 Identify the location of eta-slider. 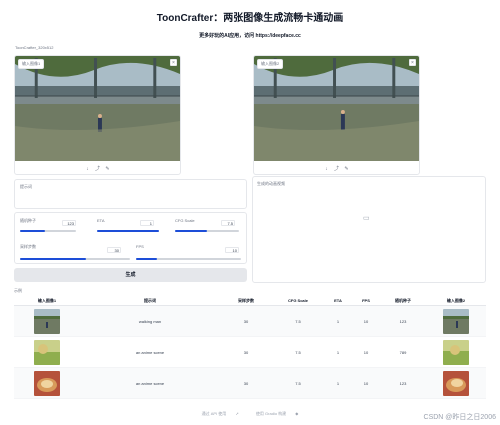
(128, 231).